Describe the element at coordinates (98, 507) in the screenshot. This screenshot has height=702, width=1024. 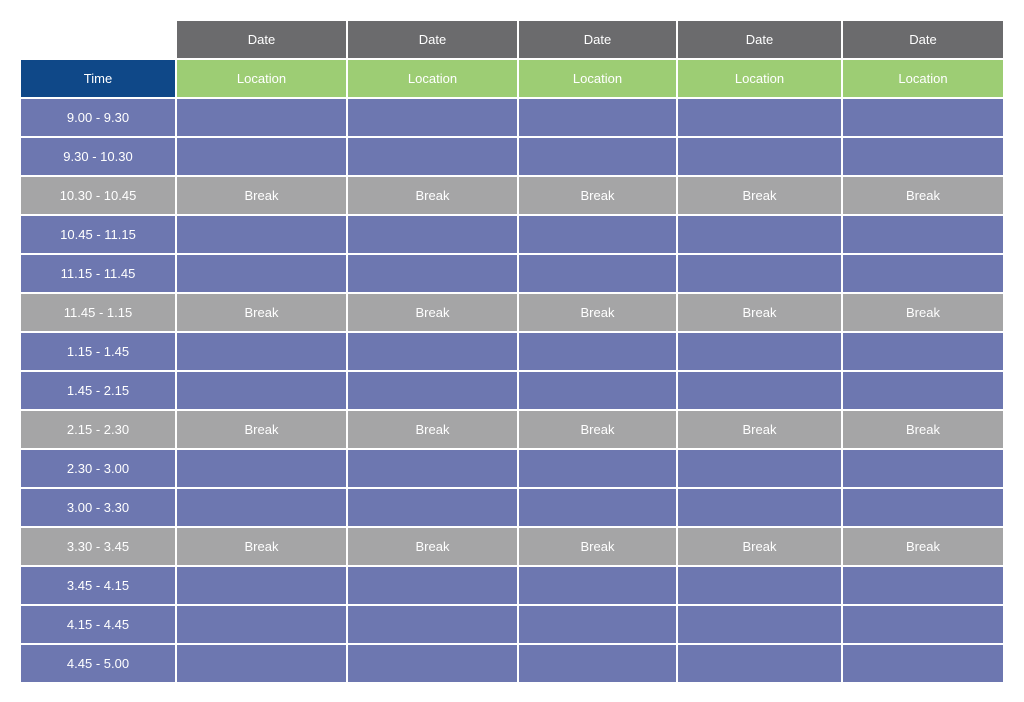
I see `time-slot-cell: 3.00 - 3.30` at that location.